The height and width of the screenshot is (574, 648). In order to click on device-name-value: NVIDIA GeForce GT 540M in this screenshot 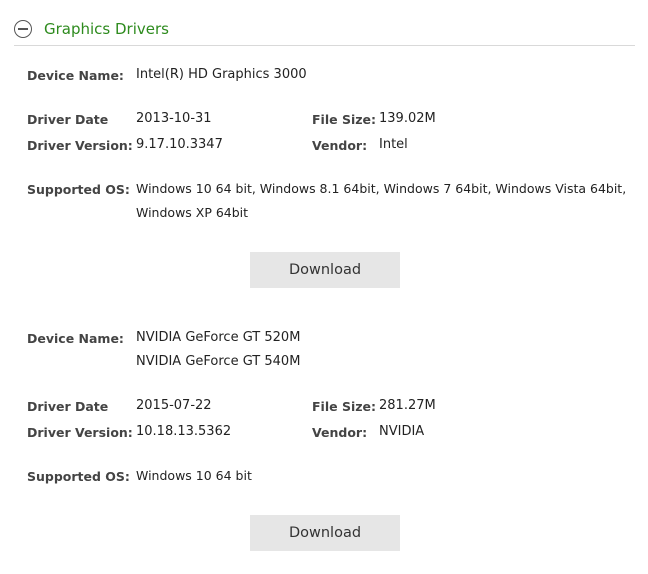, I will do `click(218, 361)`.